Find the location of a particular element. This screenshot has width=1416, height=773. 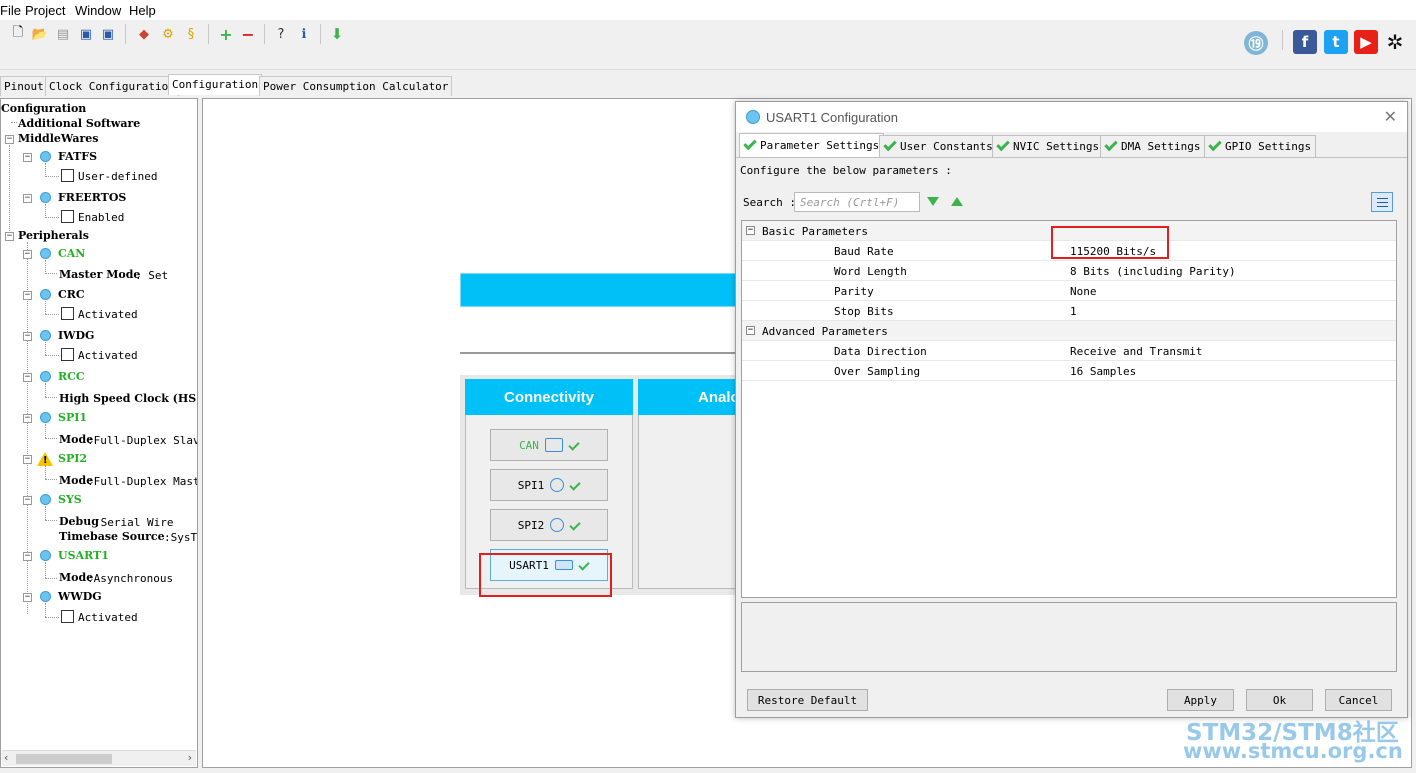

tree-freertos: FREERTOS is located at coordinates (92, 197).